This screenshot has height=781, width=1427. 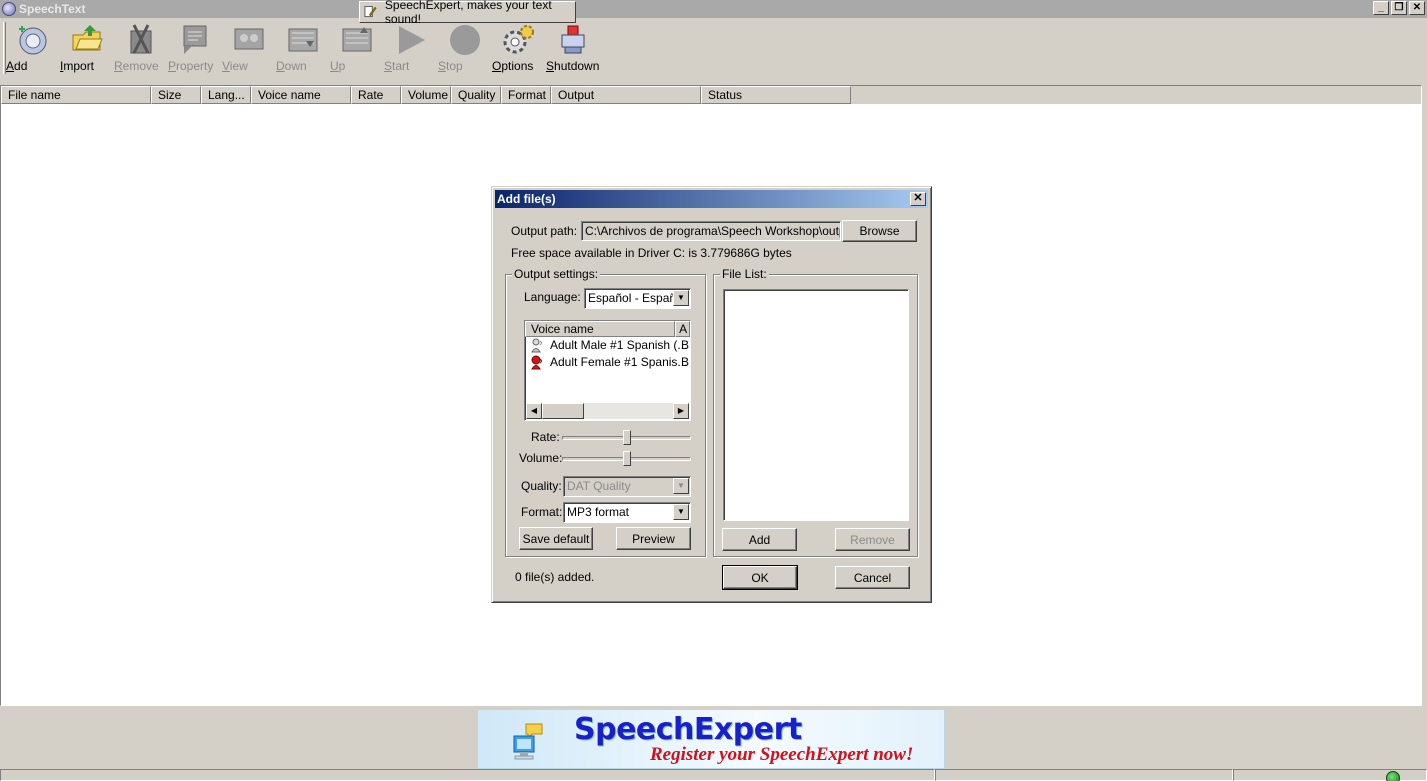 What do you see at coordinates (476, 95) in the screenshot?
I see `column-quality: Quality` at bounding box center [476, 95].